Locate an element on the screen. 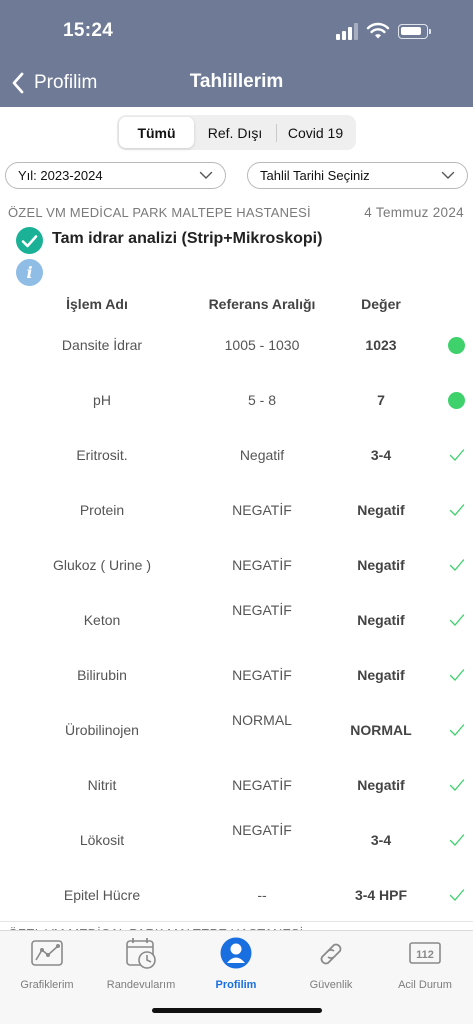 This screenshot has height=1024, width=473. test-name-cell: Bilirubin is located at coordinates (102, 675).